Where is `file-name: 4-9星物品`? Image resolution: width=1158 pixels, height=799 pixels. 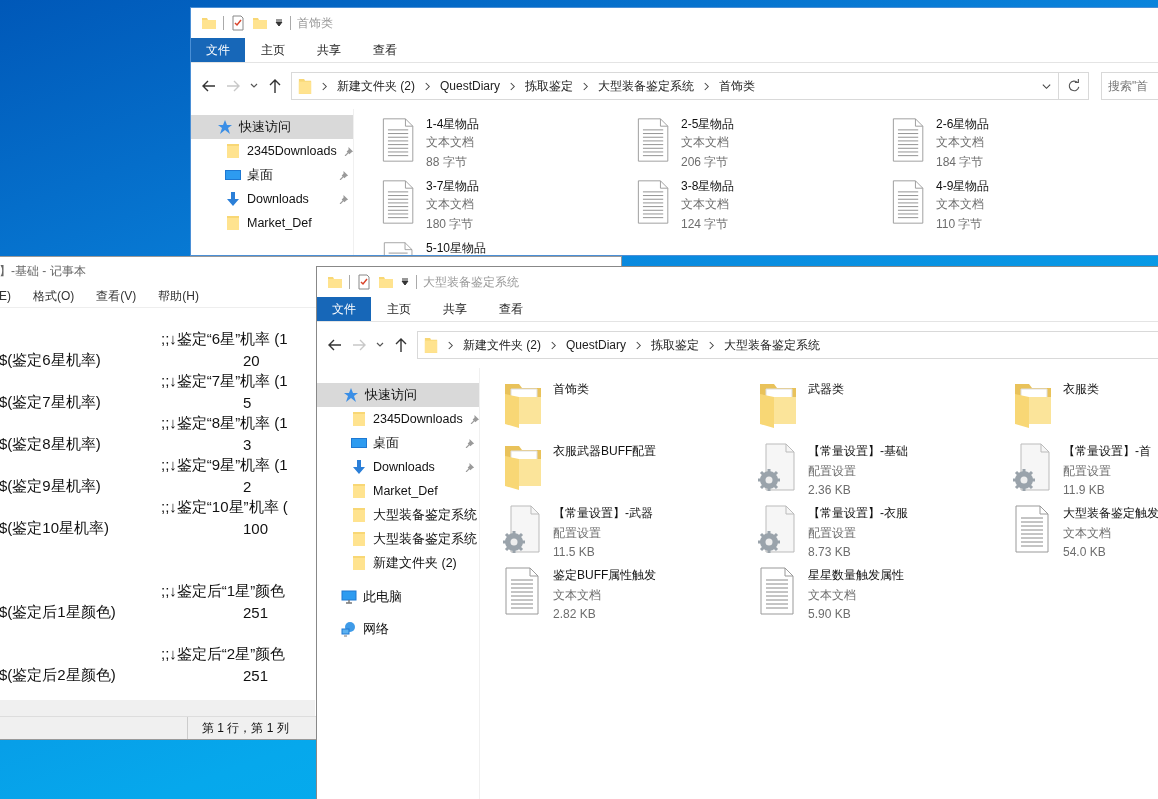
file-name: 4-9星物品 is located at coordinates (963, 186).